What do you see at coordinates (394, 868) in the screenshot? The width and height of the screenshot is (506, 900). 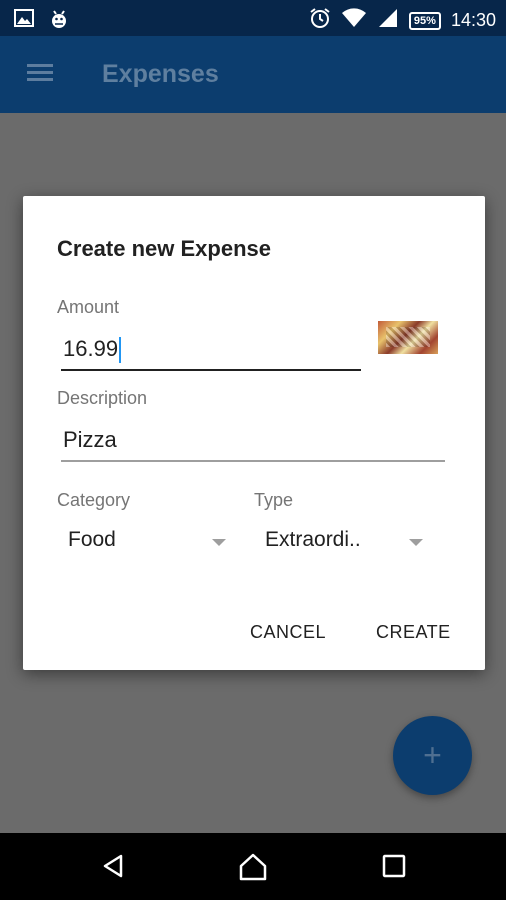 I see `recents-icon` at bounding box center [394, 868].